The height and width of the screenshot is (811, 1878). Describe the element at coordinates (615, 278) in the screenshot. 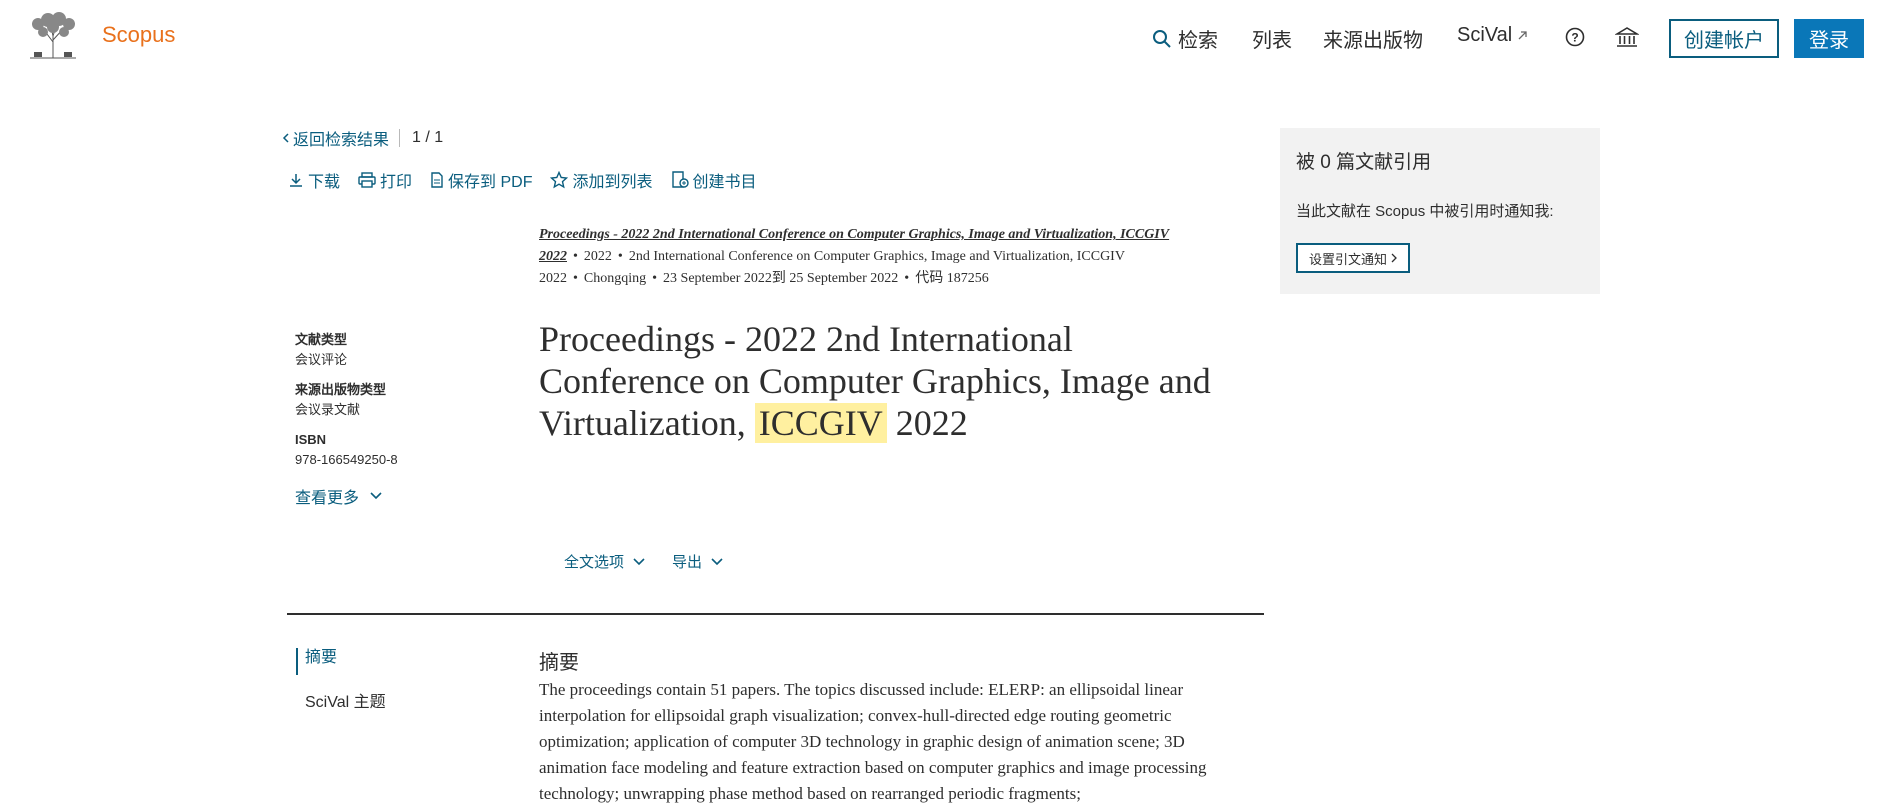

I see `conference-location: Chongqing` at that location.